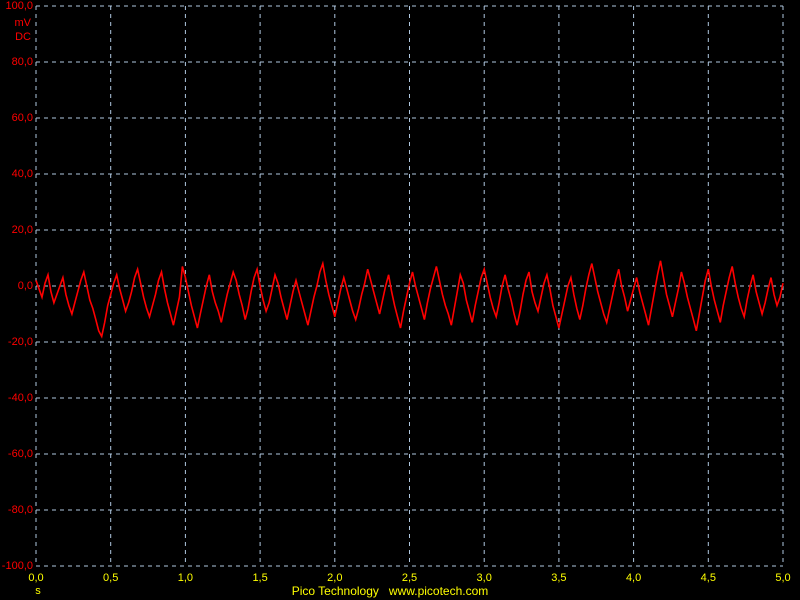  I want to click on x-axis-tick-label: 0,0, so click(36, 578).